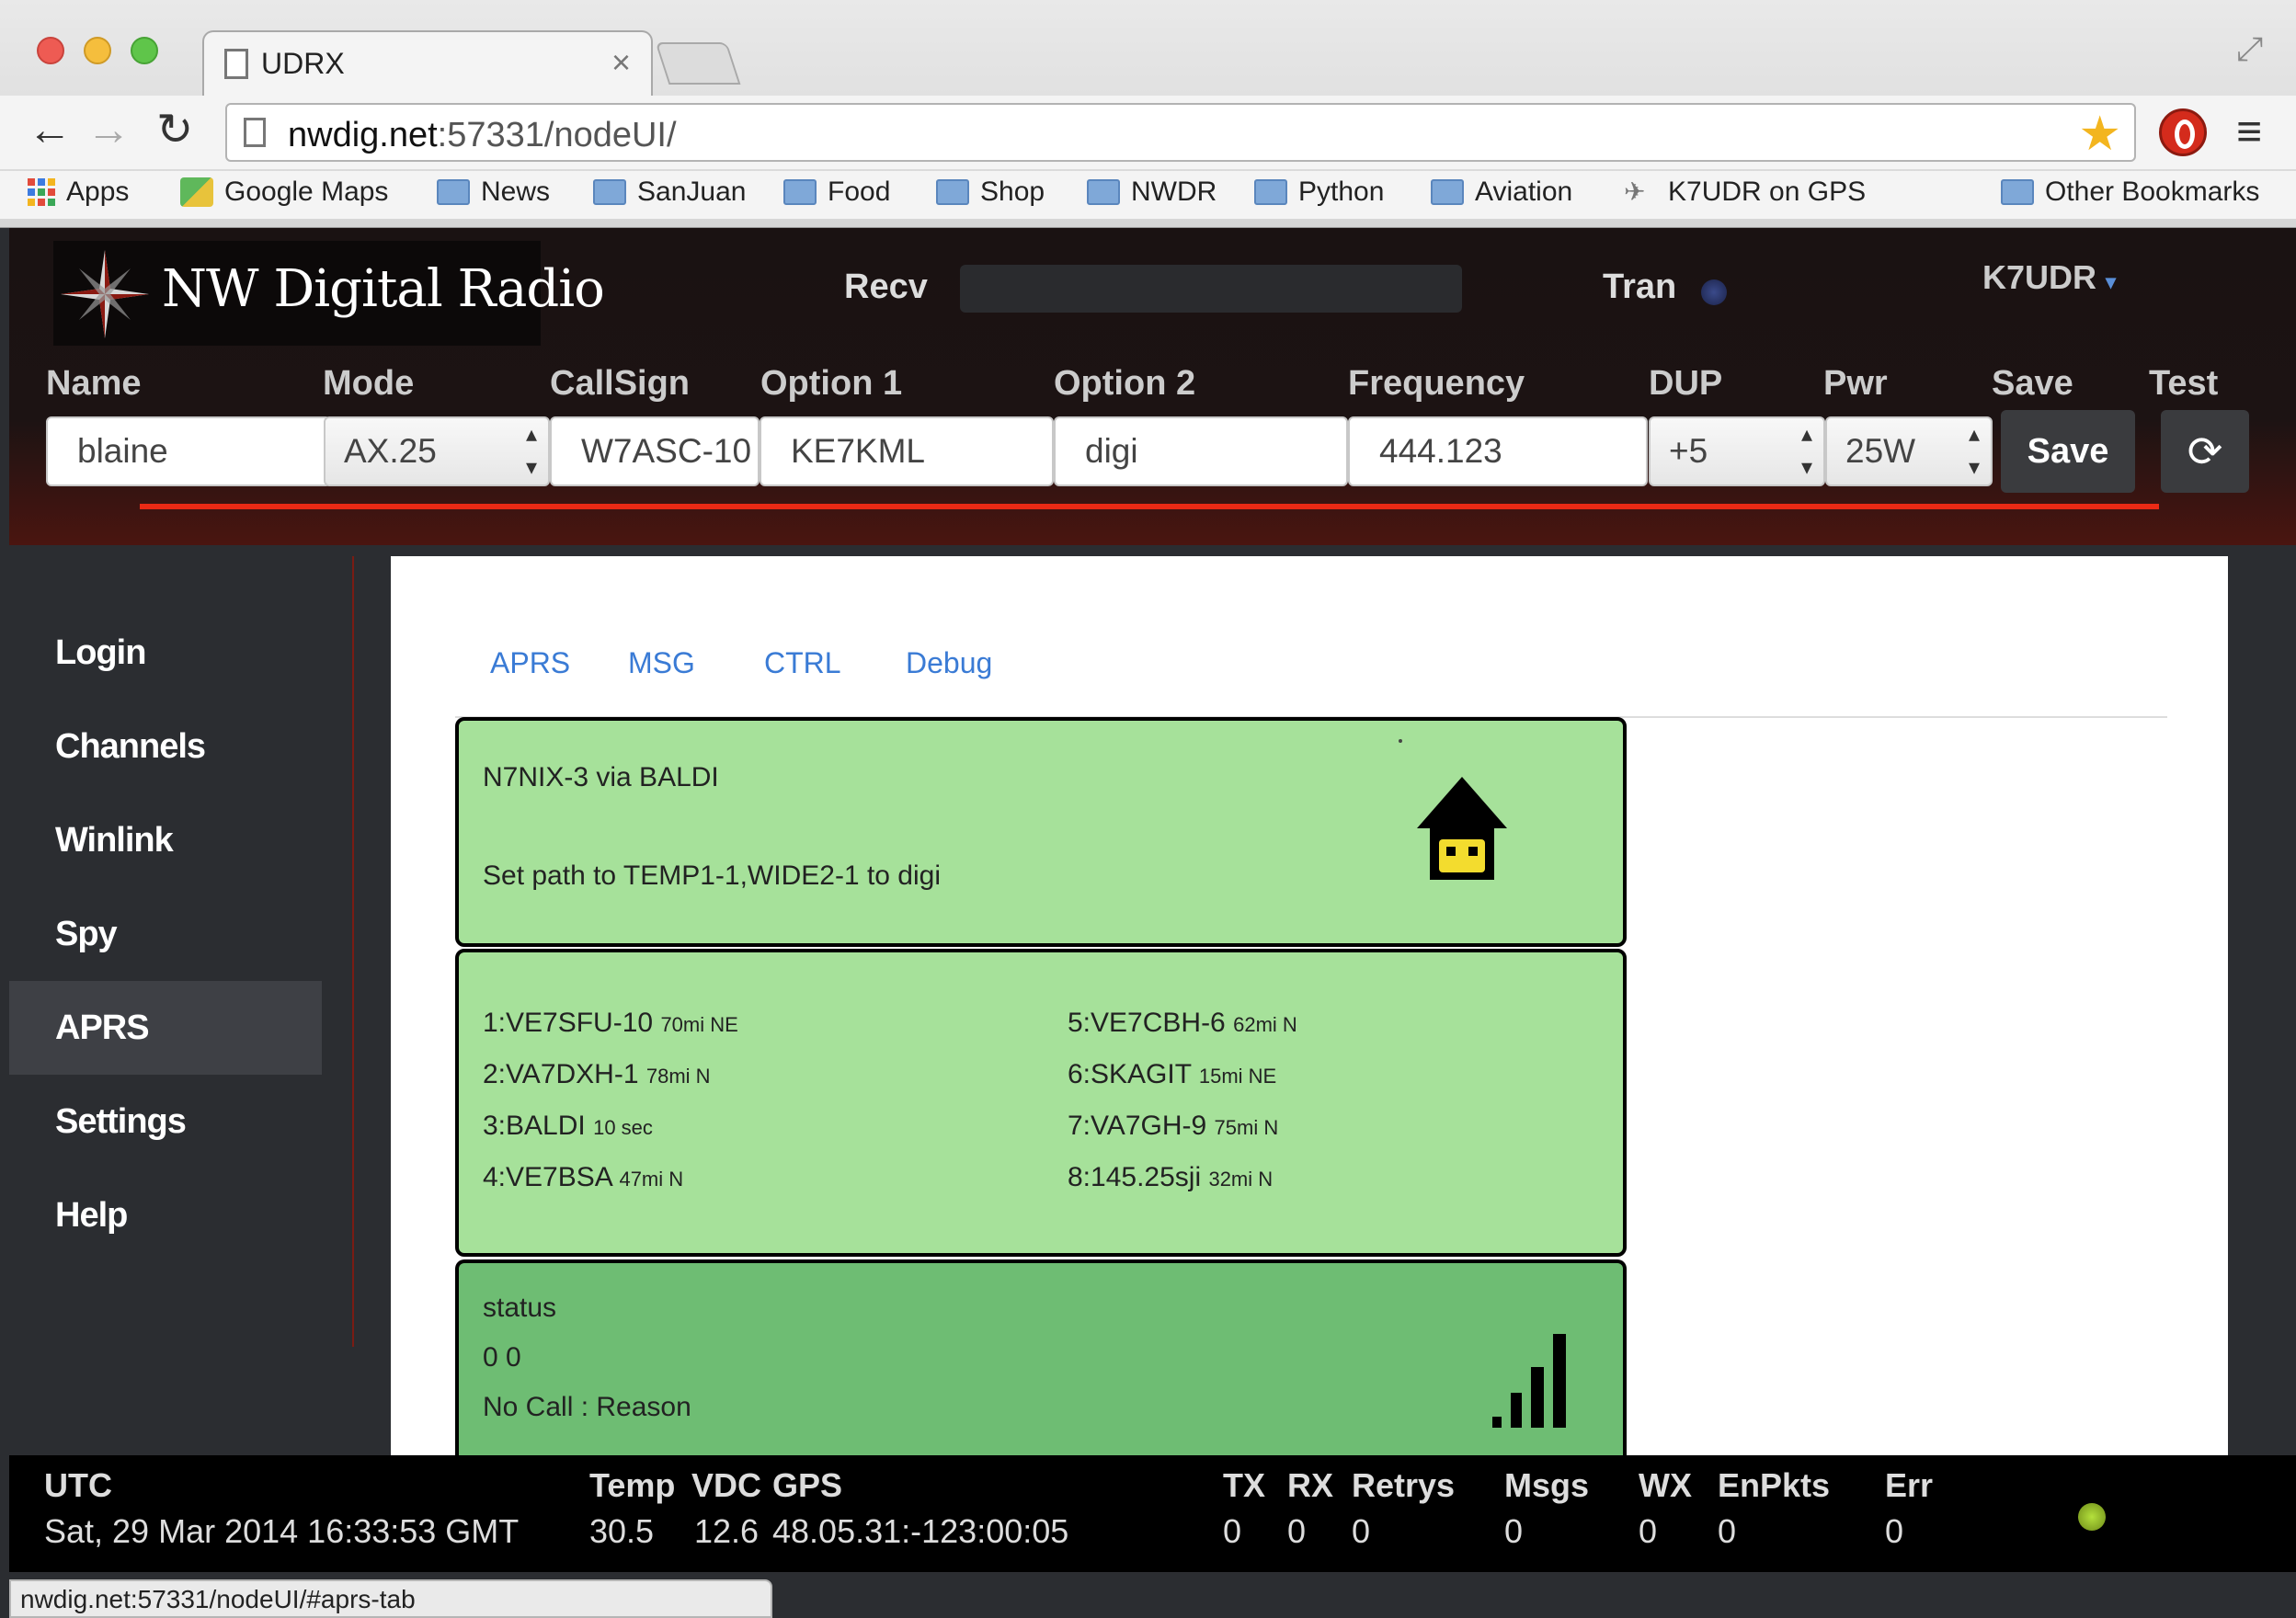  I want to click on bookmark-sanjuan: SanJuan, so click(669, 192).